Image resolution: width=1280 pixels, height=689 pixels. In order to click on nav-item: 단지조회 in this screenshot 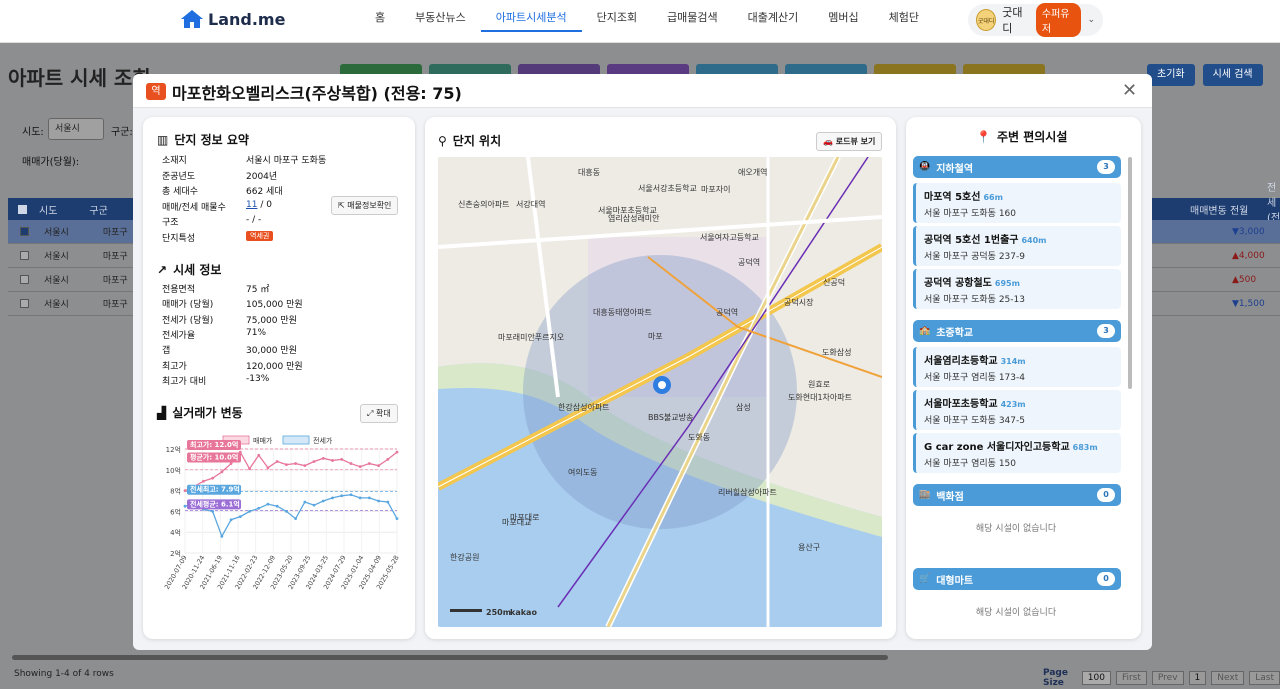, I will do `click(617, 21)`.